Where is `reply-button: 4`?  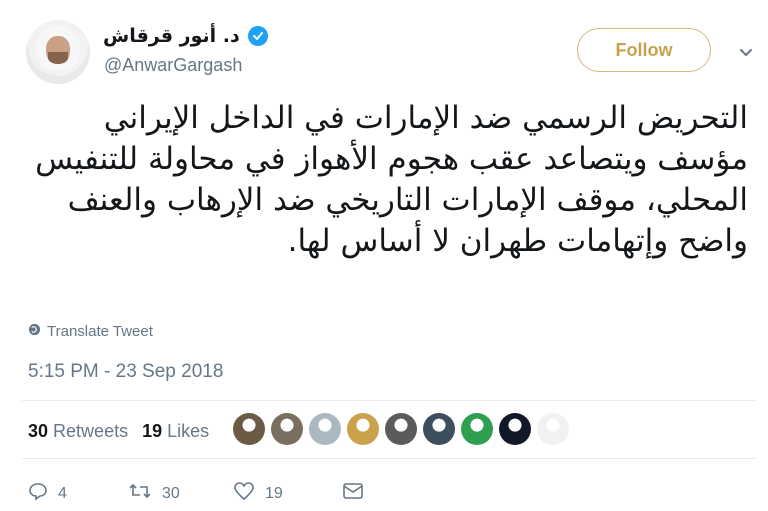 reply-button: 4 is located at coordinates (78, 493).